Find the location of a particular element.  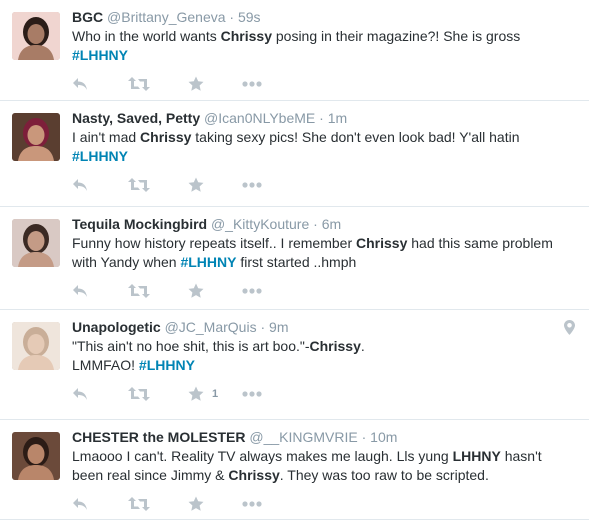

tweet-fullname: Unapologetic is located at coordinates (116, 327).